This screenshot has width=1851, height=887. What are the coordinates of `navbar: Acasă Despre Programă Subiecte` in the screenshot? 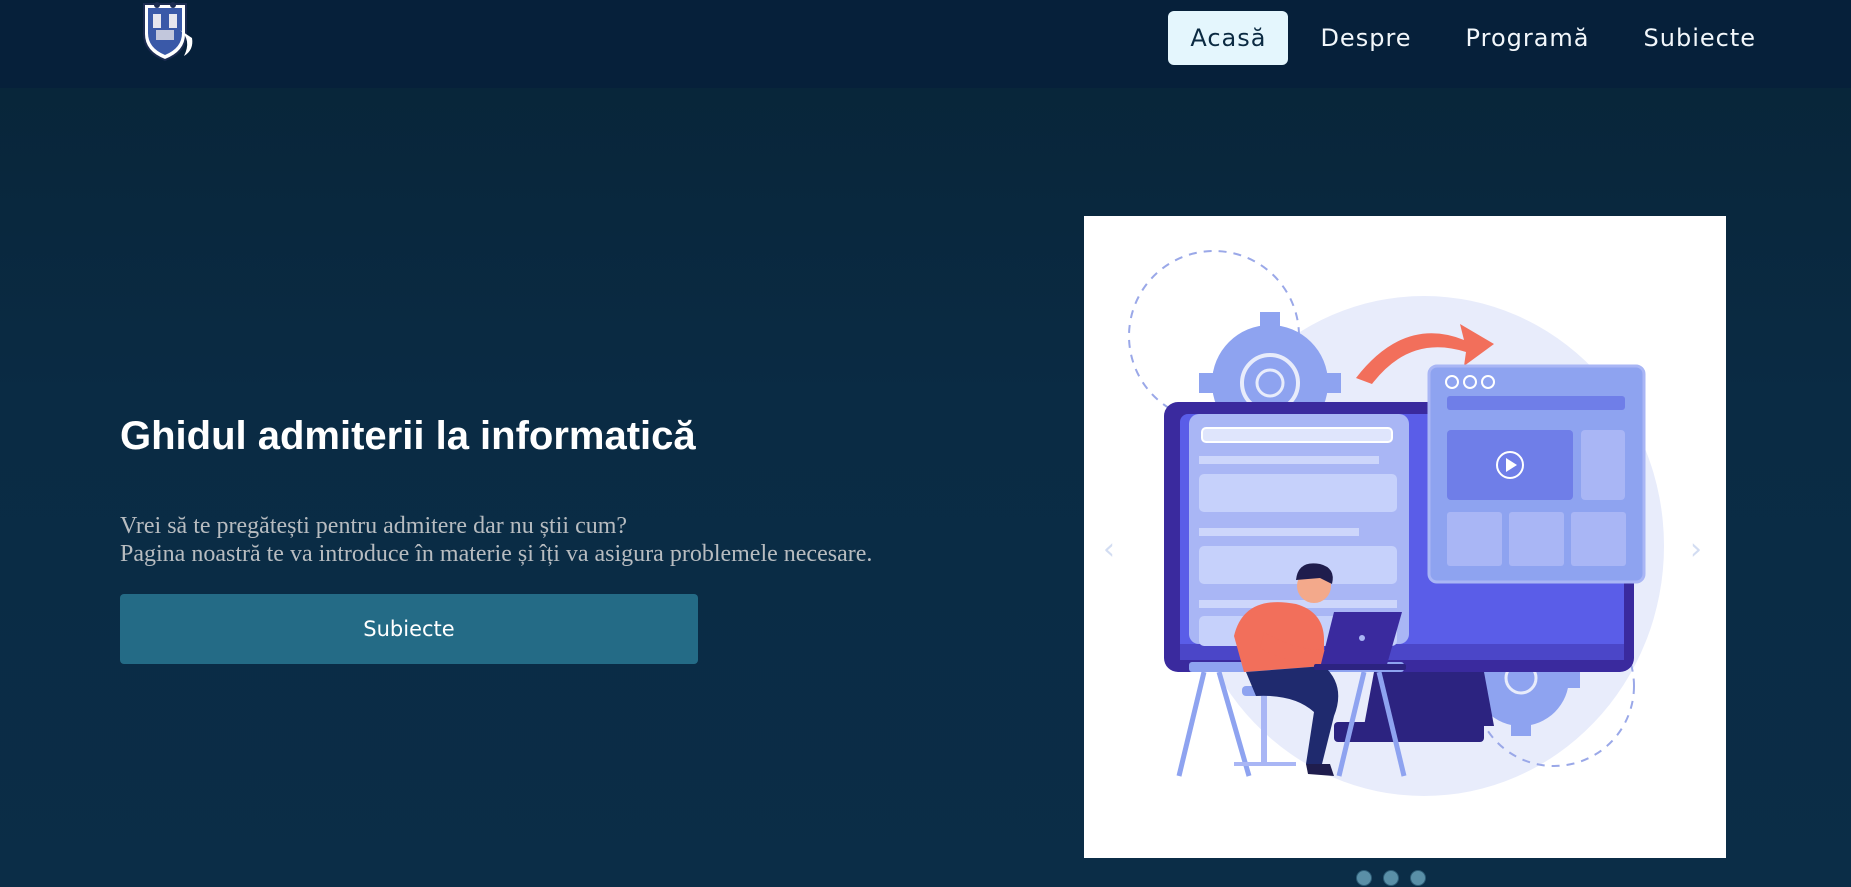 It's located at (925, 44).